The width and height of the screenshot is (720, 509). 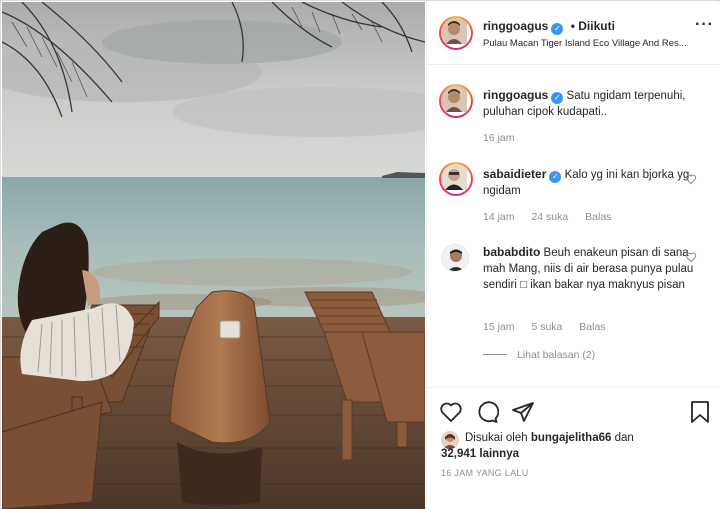 What do you see at coordinates (596, 26) in the screenshot?
I see `follow-status-button: Diikuti` at bounding box center [596, 26].